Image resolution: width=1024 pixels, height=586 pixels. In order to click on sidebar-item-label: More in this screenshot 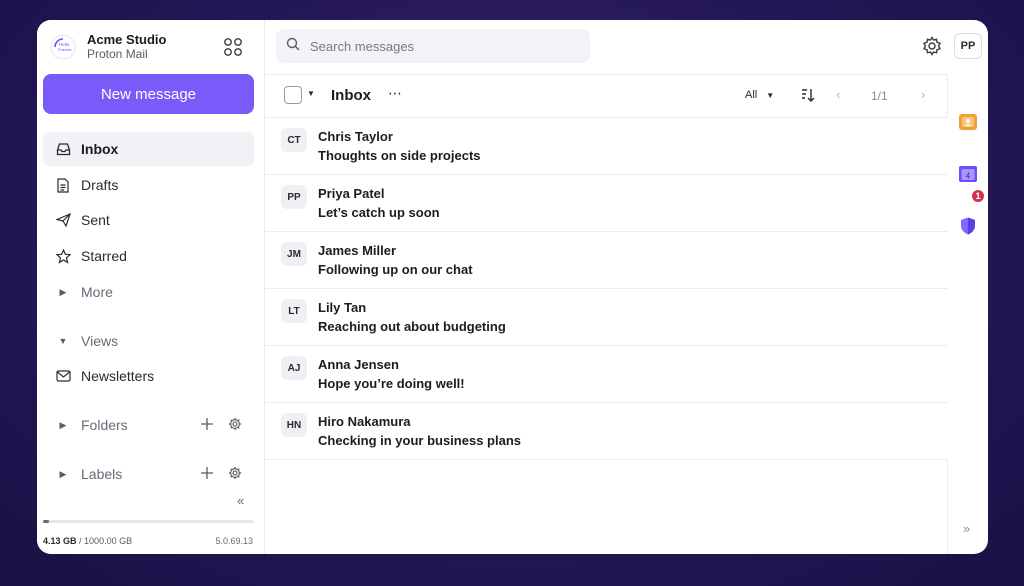, I will do `click(97, 292)`.